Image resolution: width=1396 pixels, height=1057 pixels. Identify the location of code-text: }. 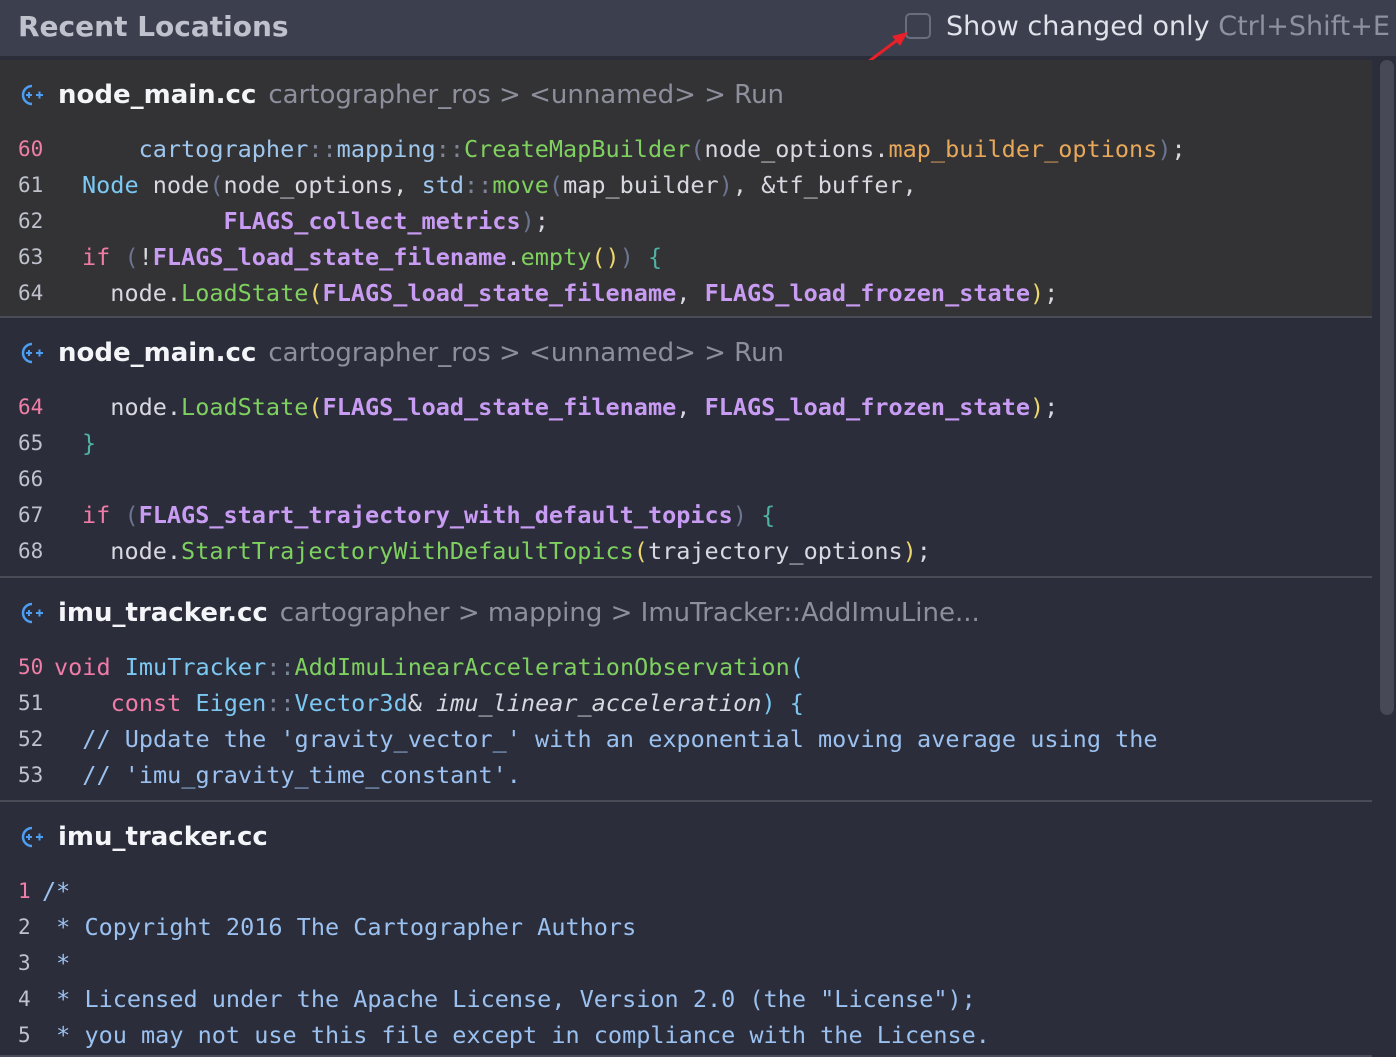
(89, 443).